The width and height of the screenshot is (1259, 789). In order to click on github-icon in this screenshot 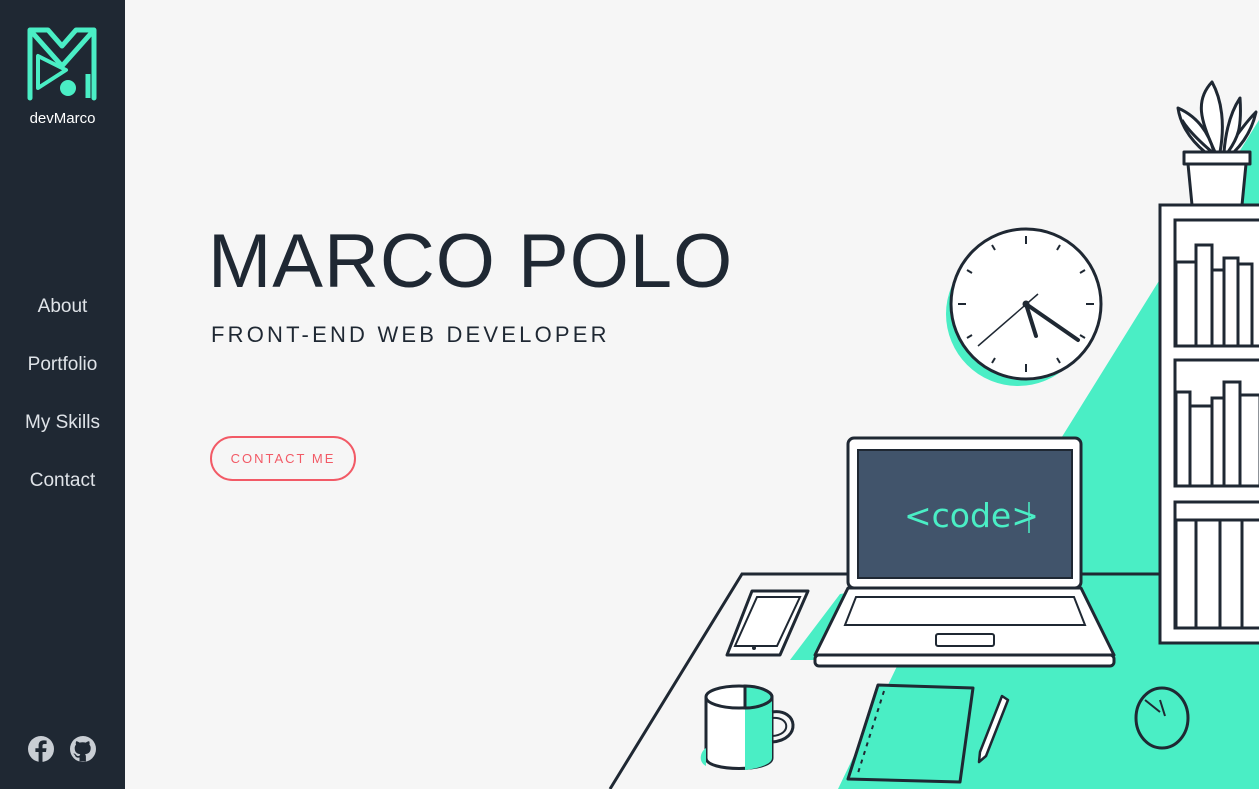, I will do `click(83, 749)`.